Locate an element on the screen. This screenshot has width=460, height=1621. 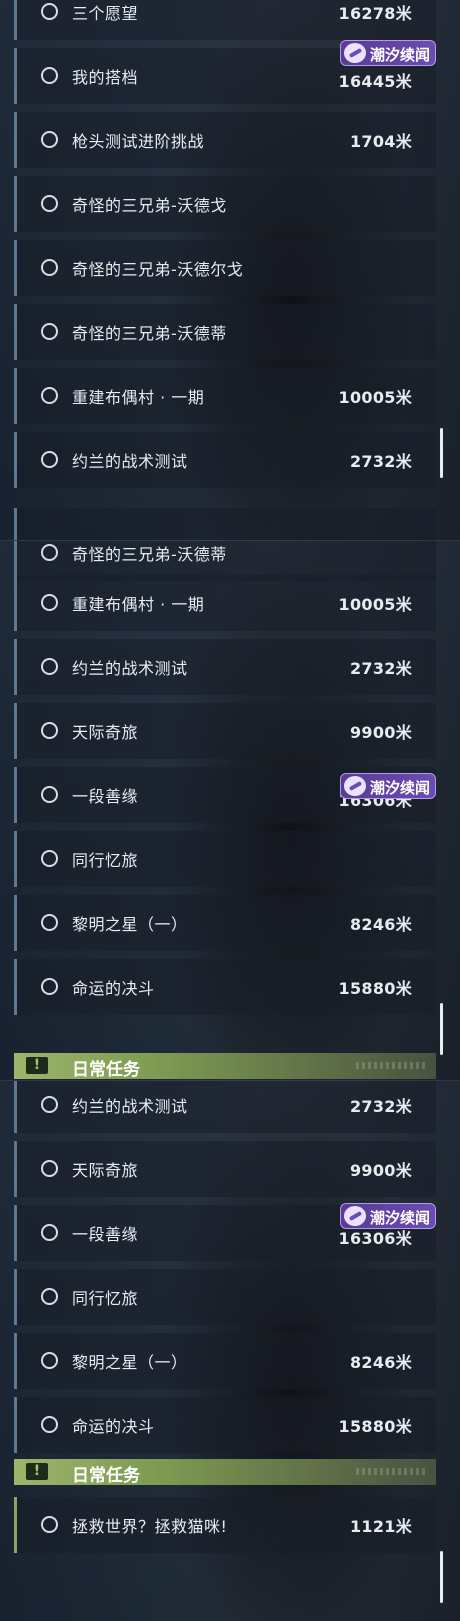
task-name: 三个愿望 is located at coordinates (105, 13).